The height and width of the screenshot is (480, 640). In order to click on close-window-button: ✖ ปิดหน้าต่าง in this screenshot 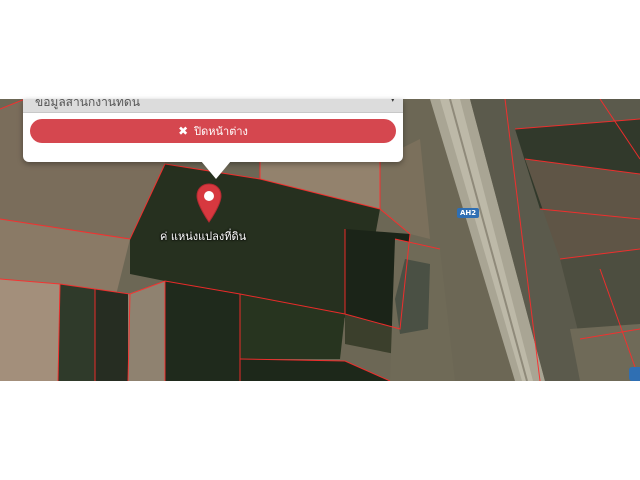, I will do `click(213, 131)`.